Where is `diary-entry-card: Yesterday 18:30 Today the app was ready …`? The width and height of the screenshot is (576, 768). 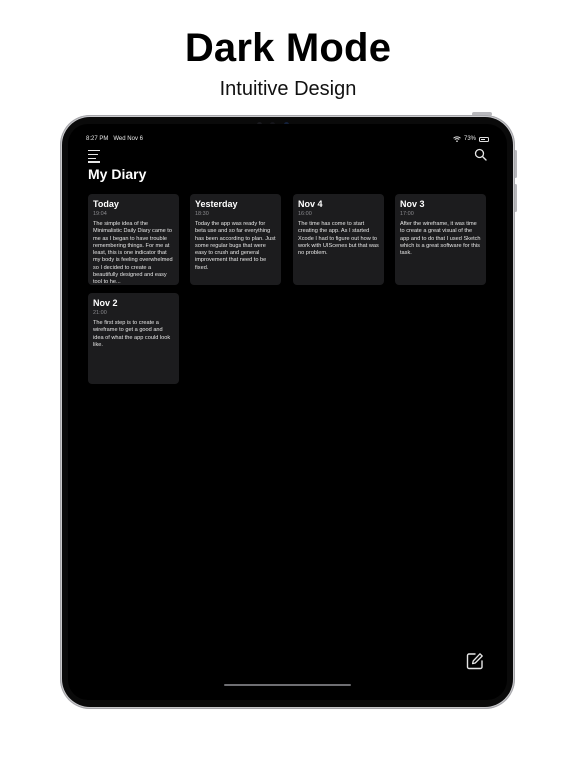
diary-entry-card: Yesterday 18:30 Today the app was ready … is located at coordinates (235, 239).